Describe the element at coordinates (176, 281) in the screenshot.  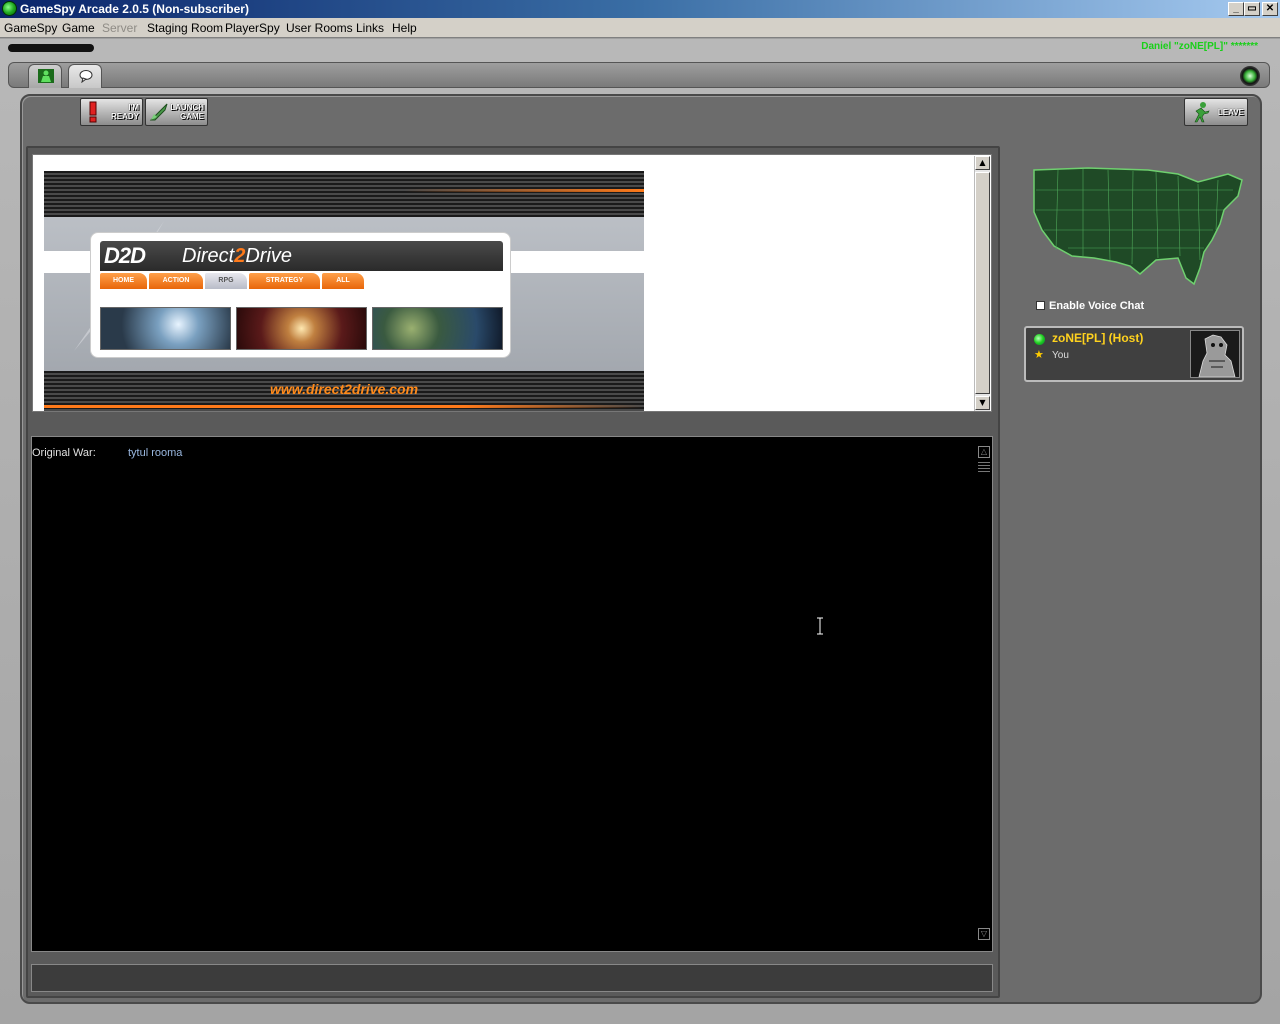
I see `ad-nav-action: ACTION` at that location.